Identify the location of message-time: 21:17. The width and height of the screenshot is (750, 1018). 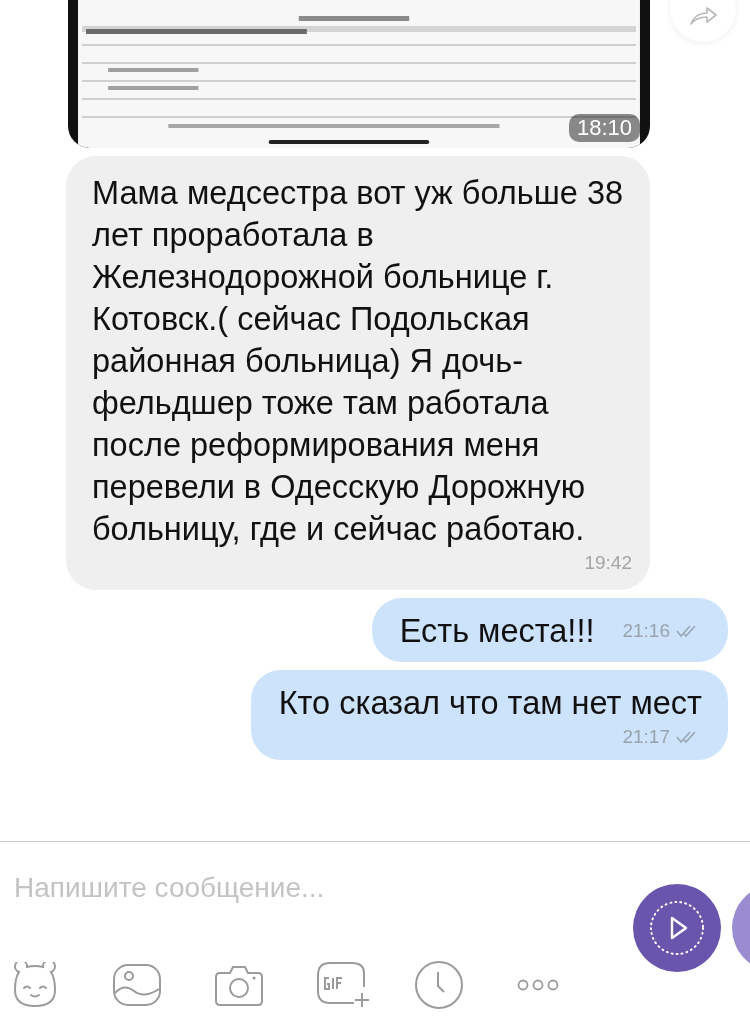
(646, 737).